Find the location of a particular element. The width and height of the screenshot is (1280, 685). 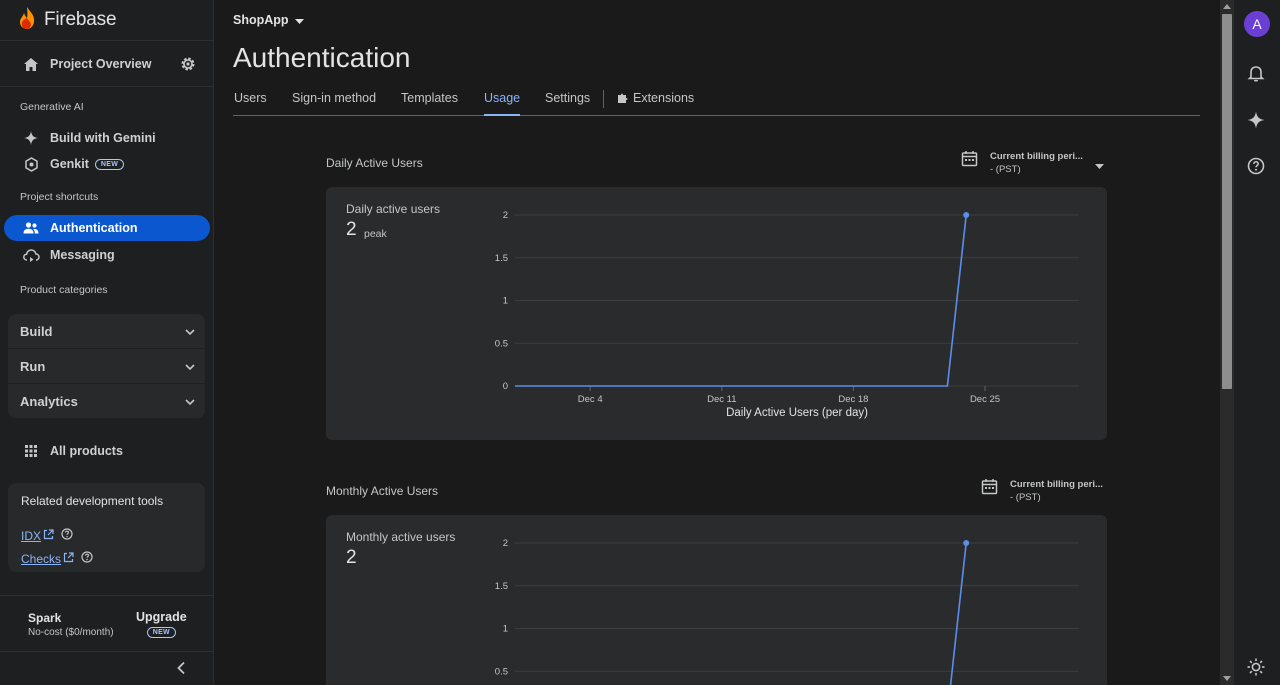

all-products-link: All products is located at coordinates (107, 451).